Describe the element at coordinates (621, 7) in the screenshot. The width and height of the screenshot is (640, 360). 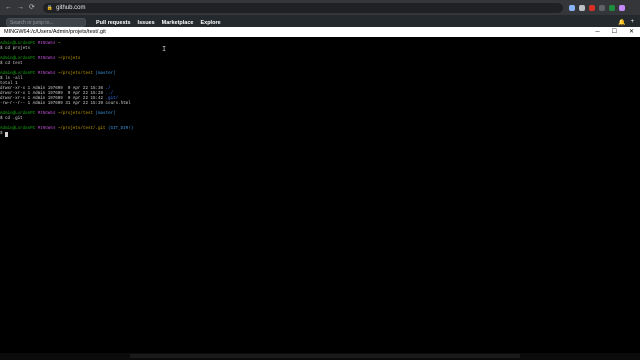
I see `profile-avatar-icon` at that location.